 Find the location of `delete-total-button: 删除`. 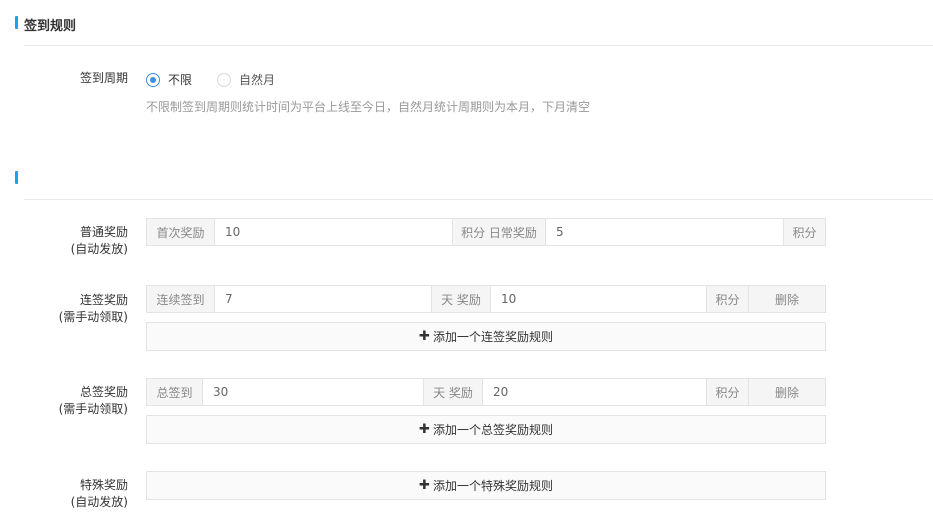

delete-total-button: 删除 is located at coordinates (786, 392).